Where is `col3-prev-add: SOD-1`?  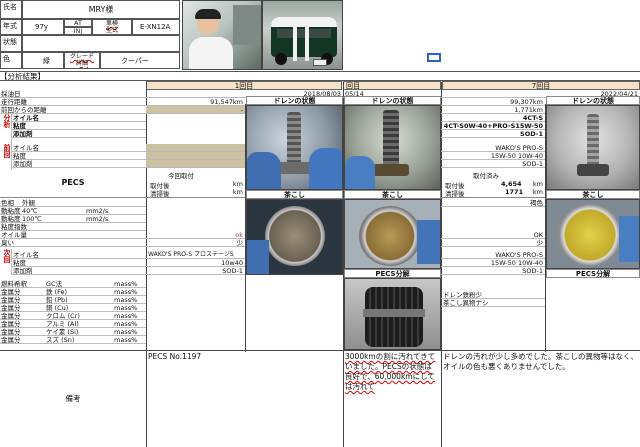 col3-prev-add: SOD-1 is located at coordinates (493, 164).